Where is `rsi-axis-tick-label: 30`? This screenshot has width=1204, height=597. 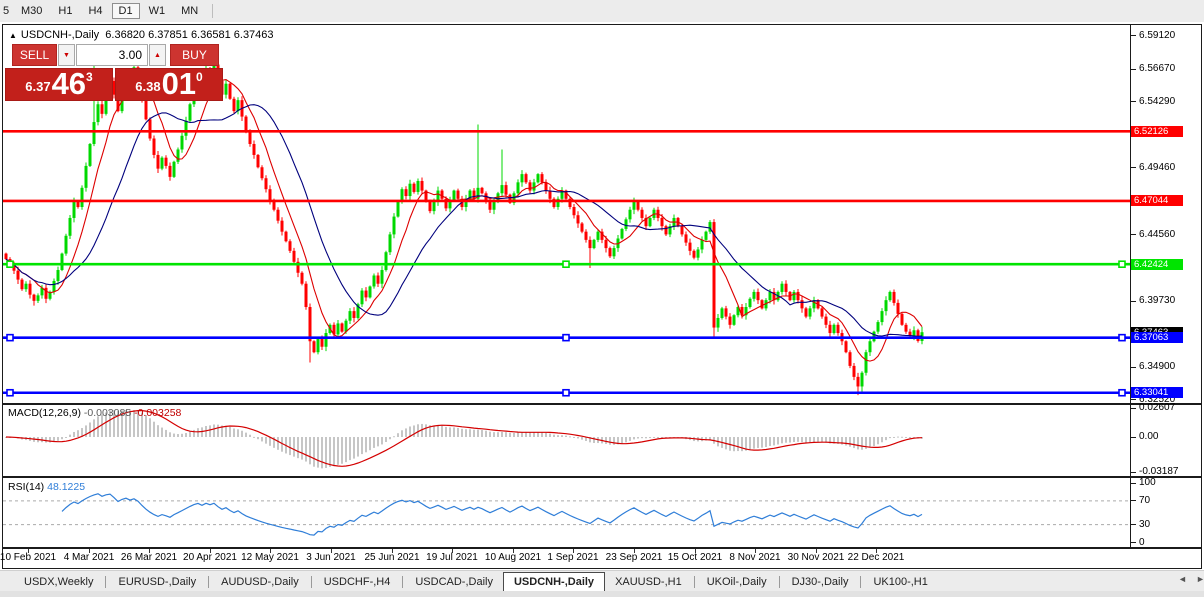
rsi-axis-tick-label: 30 is located at coordinates (1145, 524).